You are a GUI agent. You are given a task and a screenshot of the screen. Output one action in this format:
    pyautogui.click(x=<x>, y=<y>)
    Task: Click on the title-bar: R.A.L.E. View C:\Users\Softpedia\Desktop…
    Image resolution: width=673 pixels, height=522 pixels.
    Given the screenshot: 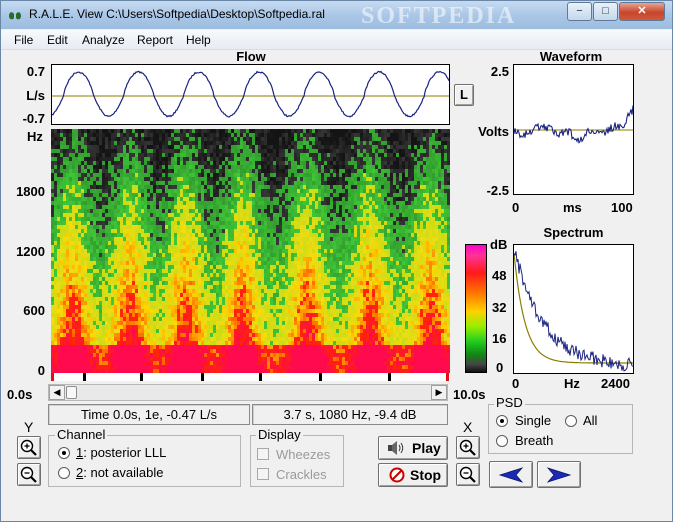 What is the action you would take?
    pyautogui.click(x=336, y=15)
    